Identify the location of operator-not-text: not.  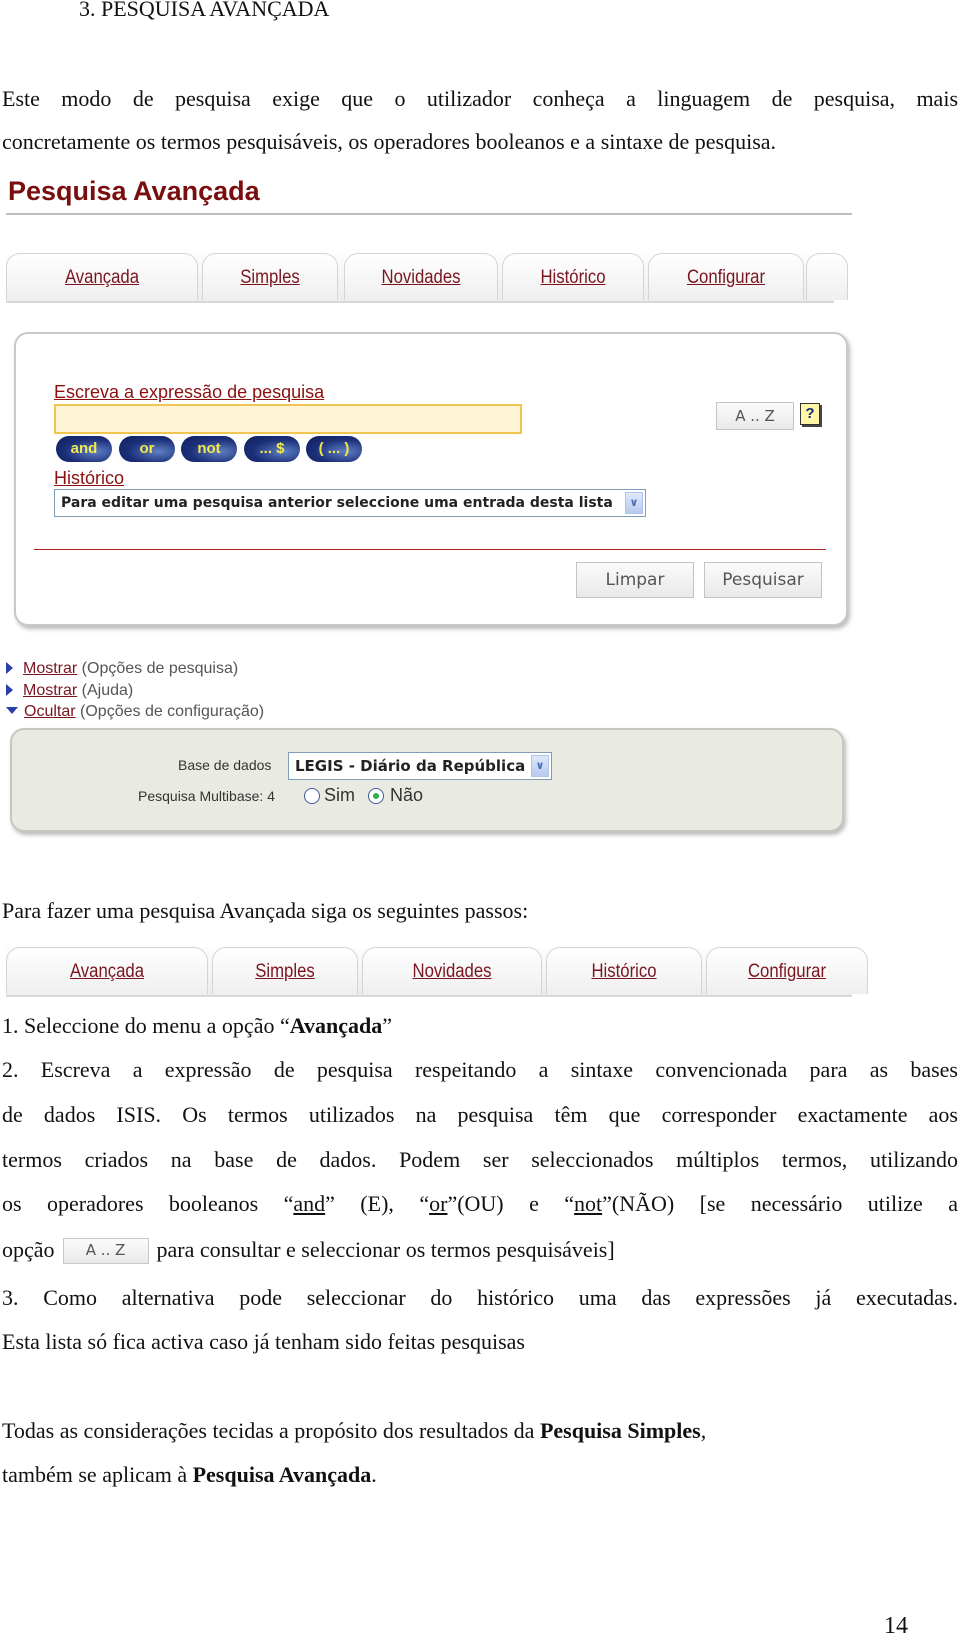
(588, 1203).